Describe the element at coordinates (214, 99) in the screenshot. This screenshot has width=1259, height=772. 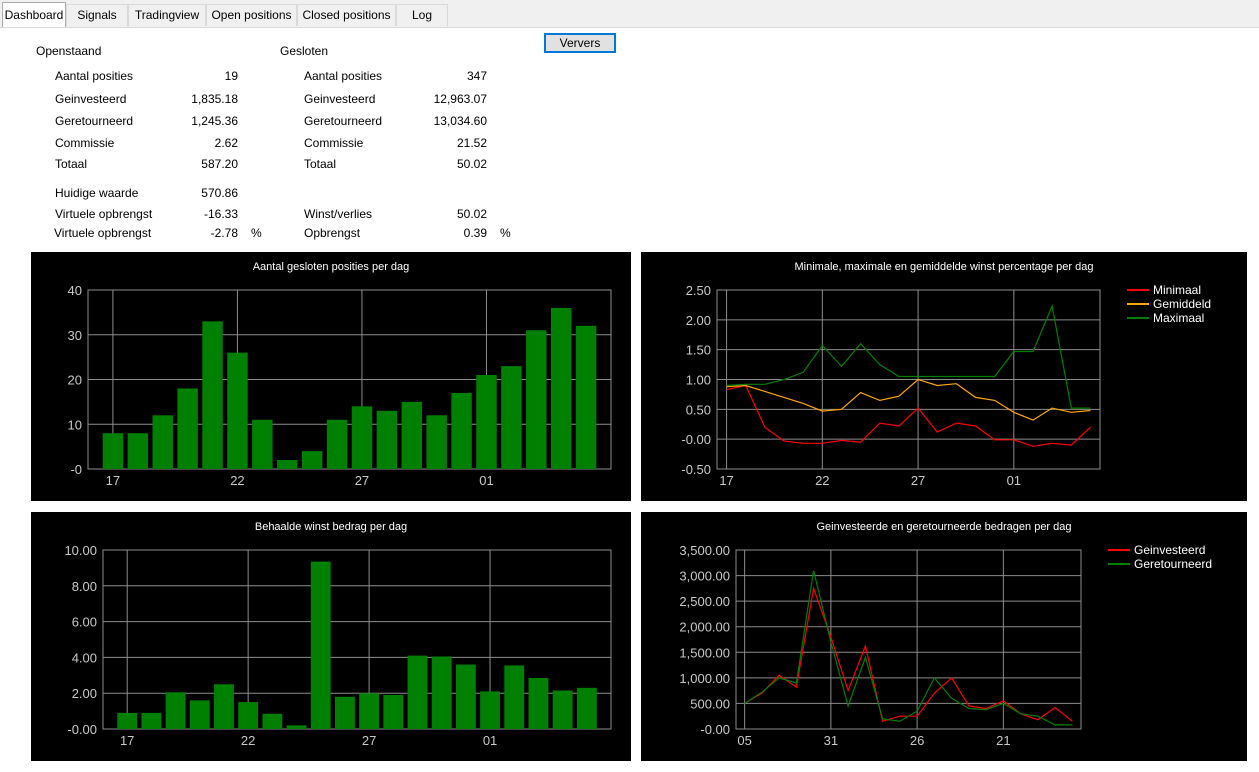
I see `open-invested-value: 1,835.18` at that location.